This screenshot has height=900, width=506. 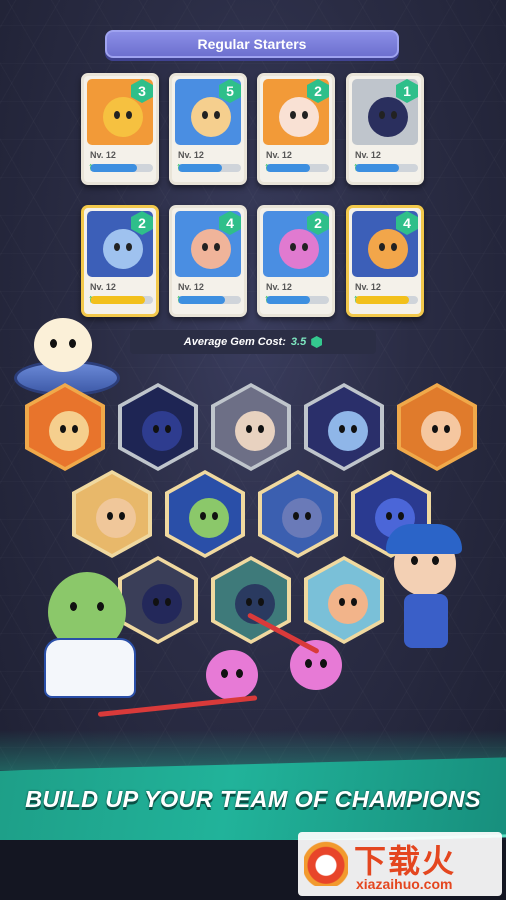 What do you see at coordinates (63, 345) in the screenshot?
I see `ufo-pilot-illustration` at bounding box center [63, 345].